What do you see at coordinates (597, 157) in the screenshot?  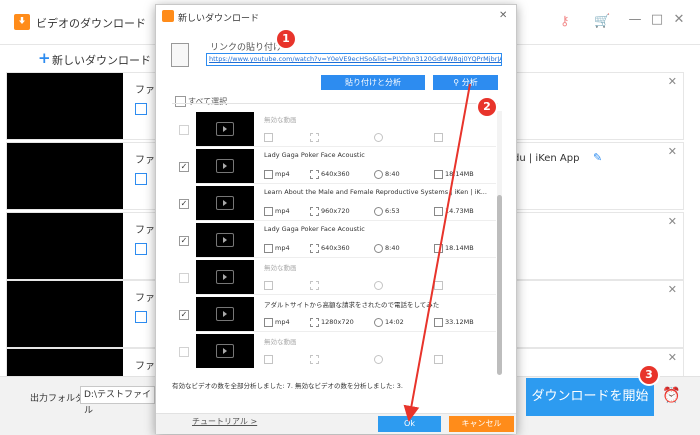 I see `pencil-icon: ✎` at bounding box center [597, 157].